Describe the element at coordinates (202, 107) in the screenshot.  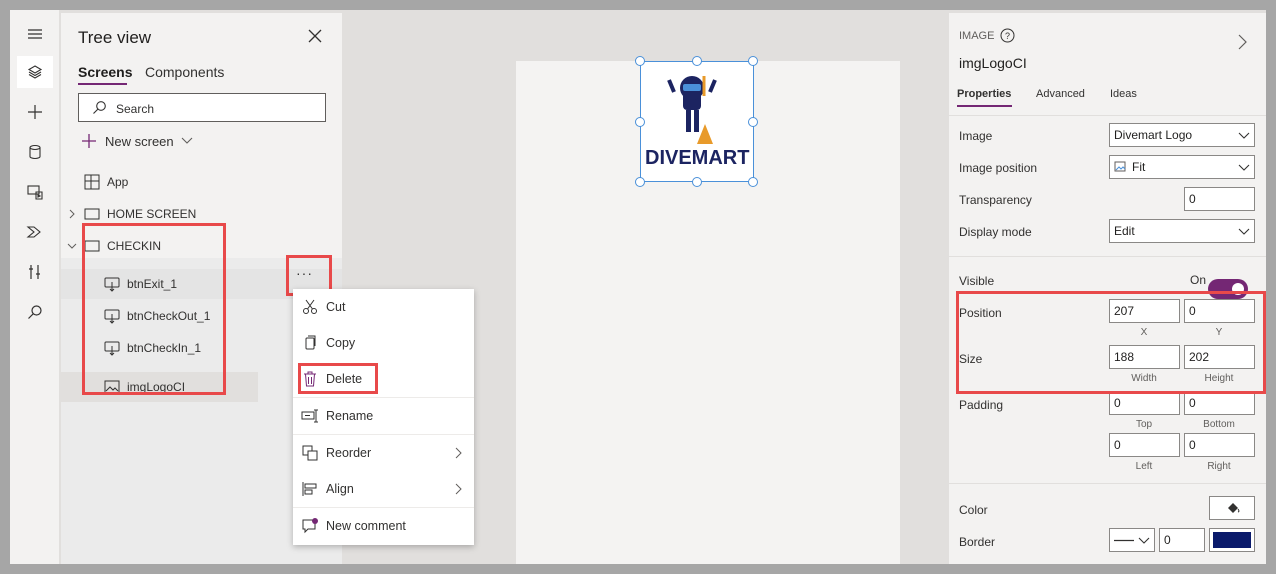
I see `search-input: Search` at that location.